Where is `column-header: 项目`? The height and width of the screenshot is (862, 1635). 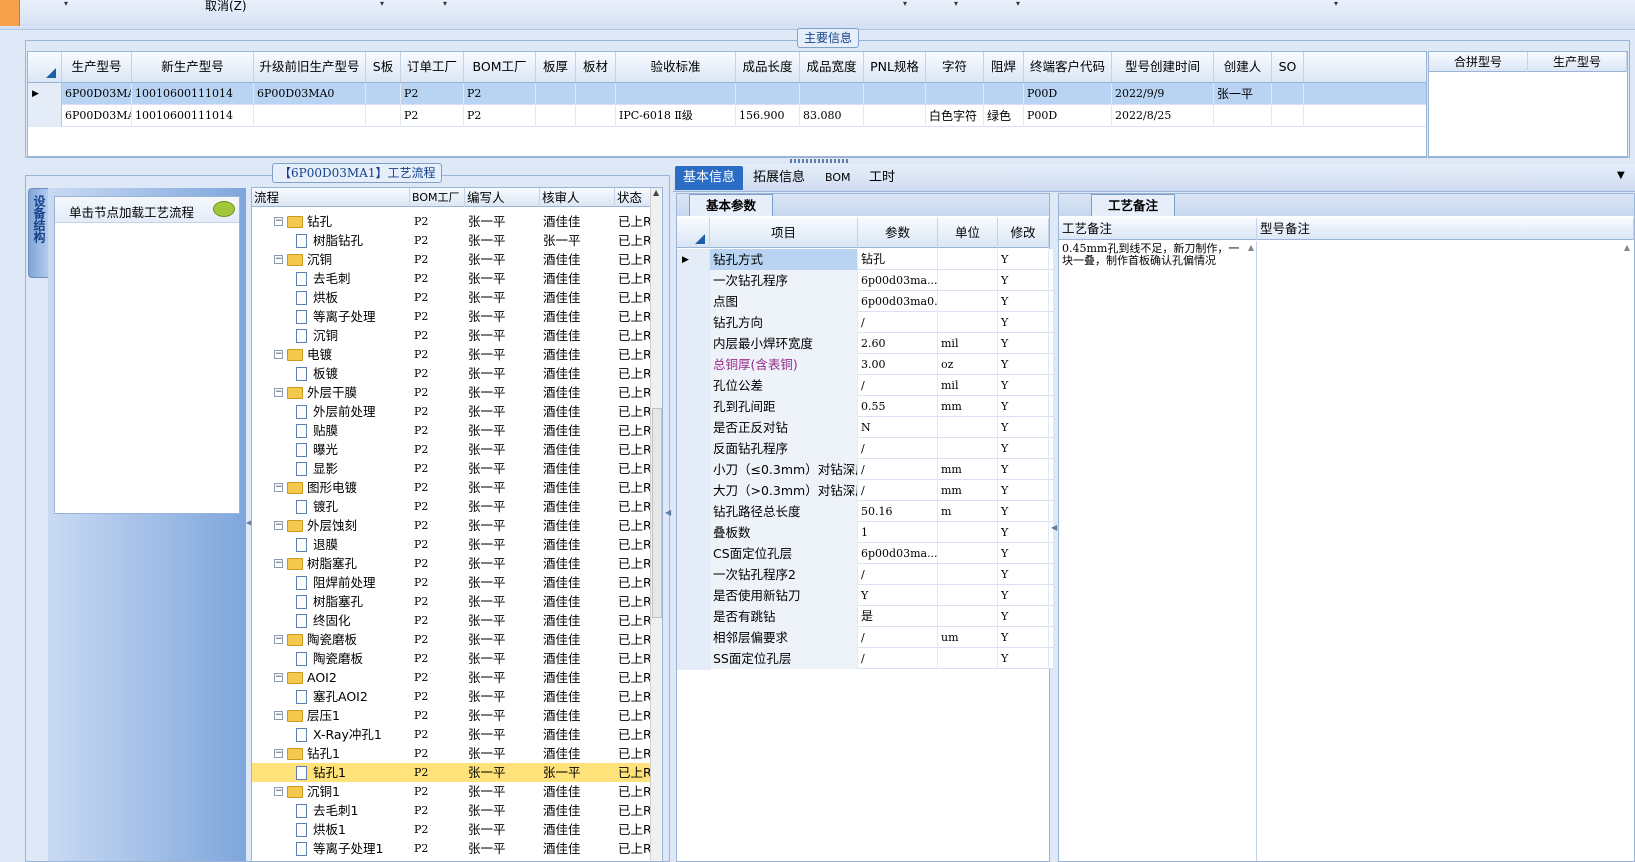 column-header: 项目 is located at coordinates (784, 233).